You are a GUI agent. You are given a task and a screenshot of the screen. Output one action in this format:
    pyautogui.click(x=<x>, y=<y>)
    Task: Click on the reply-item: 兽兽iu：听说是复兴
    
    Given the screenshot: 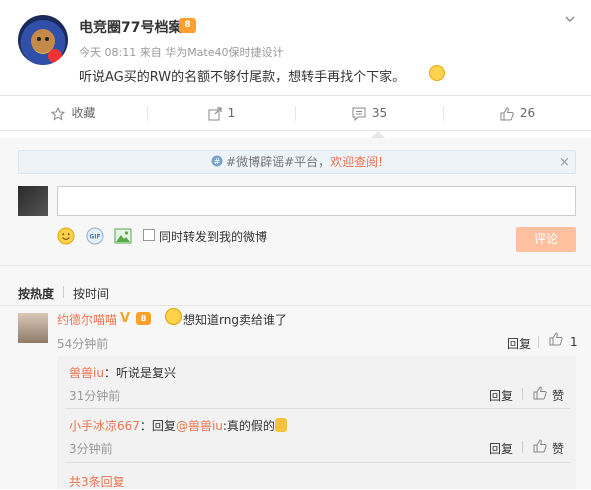 What is the action you would take?
    pyautogui.click(x=122, y=372)
    